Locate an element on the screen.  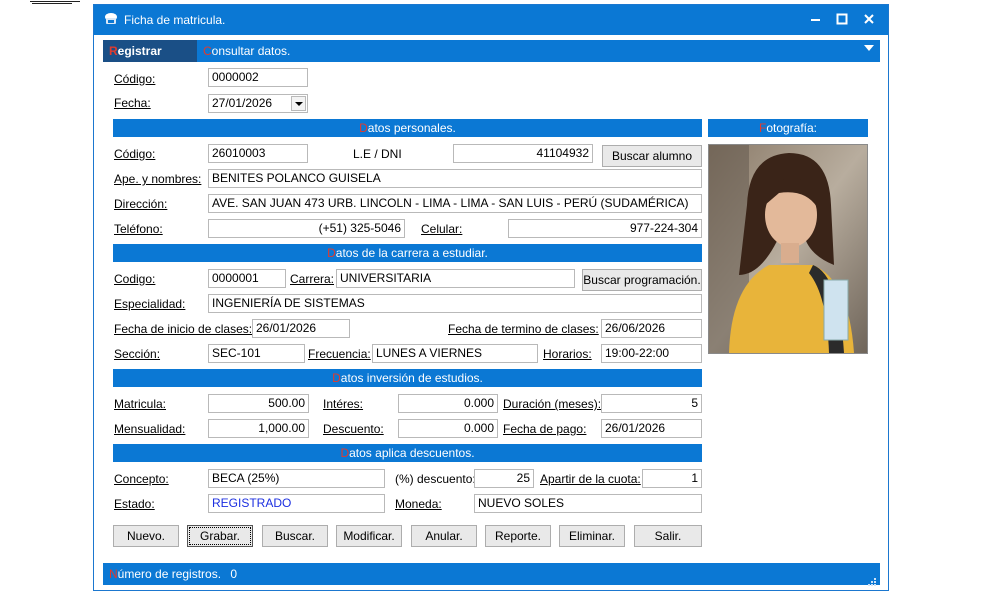
duracion-label: Duración (meses): is located at coordinates (552, 404).